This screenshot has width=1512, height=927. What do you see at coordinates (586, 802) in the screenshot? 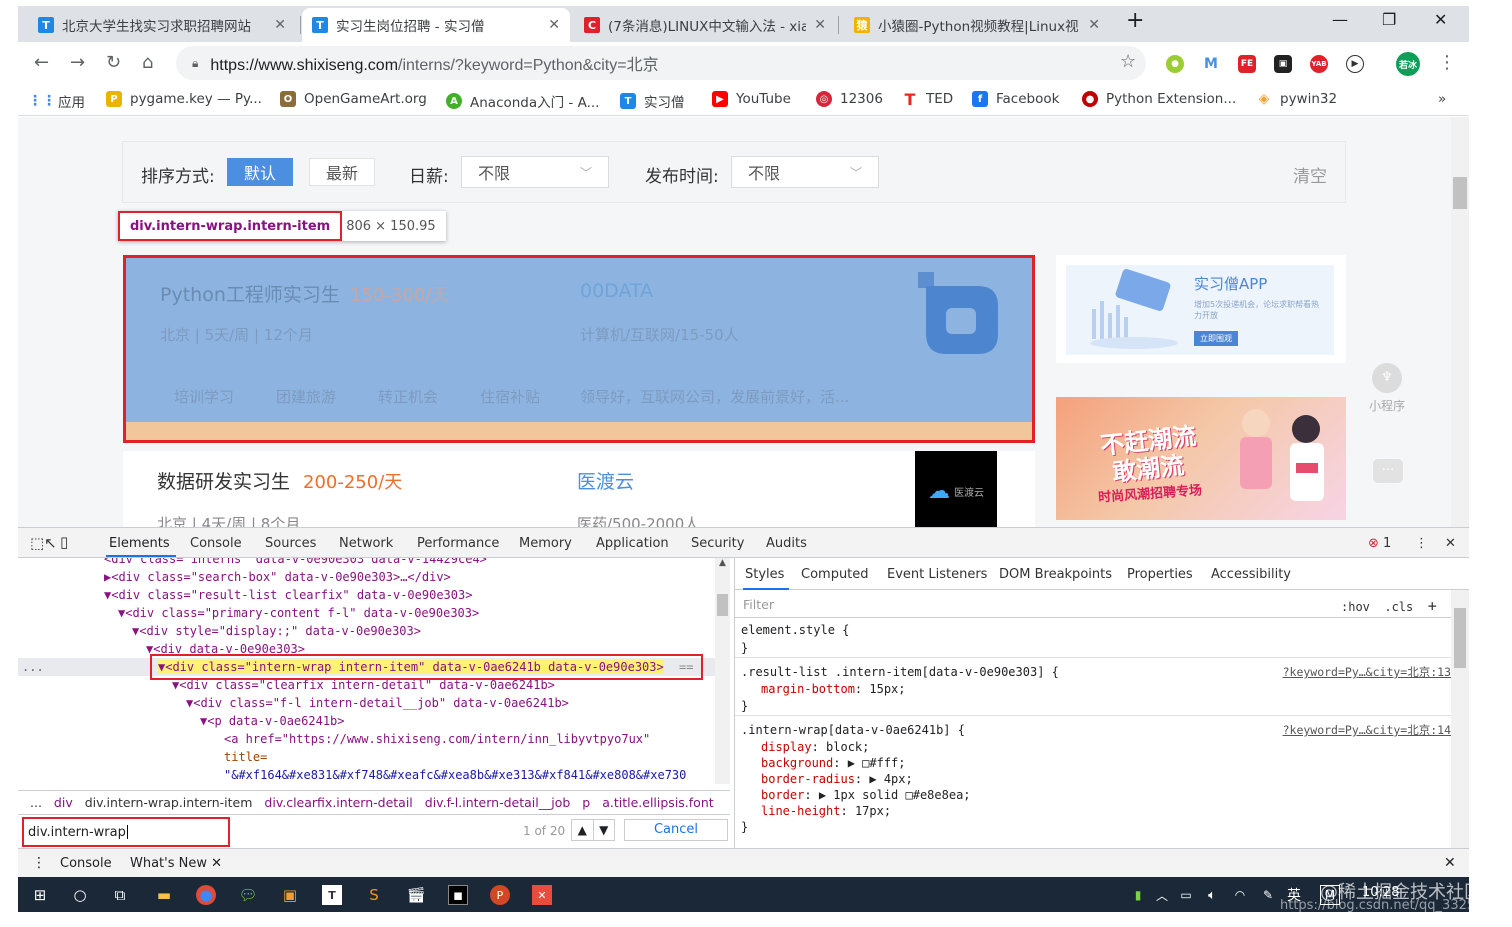
I see `breadcrumb-item: p` at bounding box center [586, 802].